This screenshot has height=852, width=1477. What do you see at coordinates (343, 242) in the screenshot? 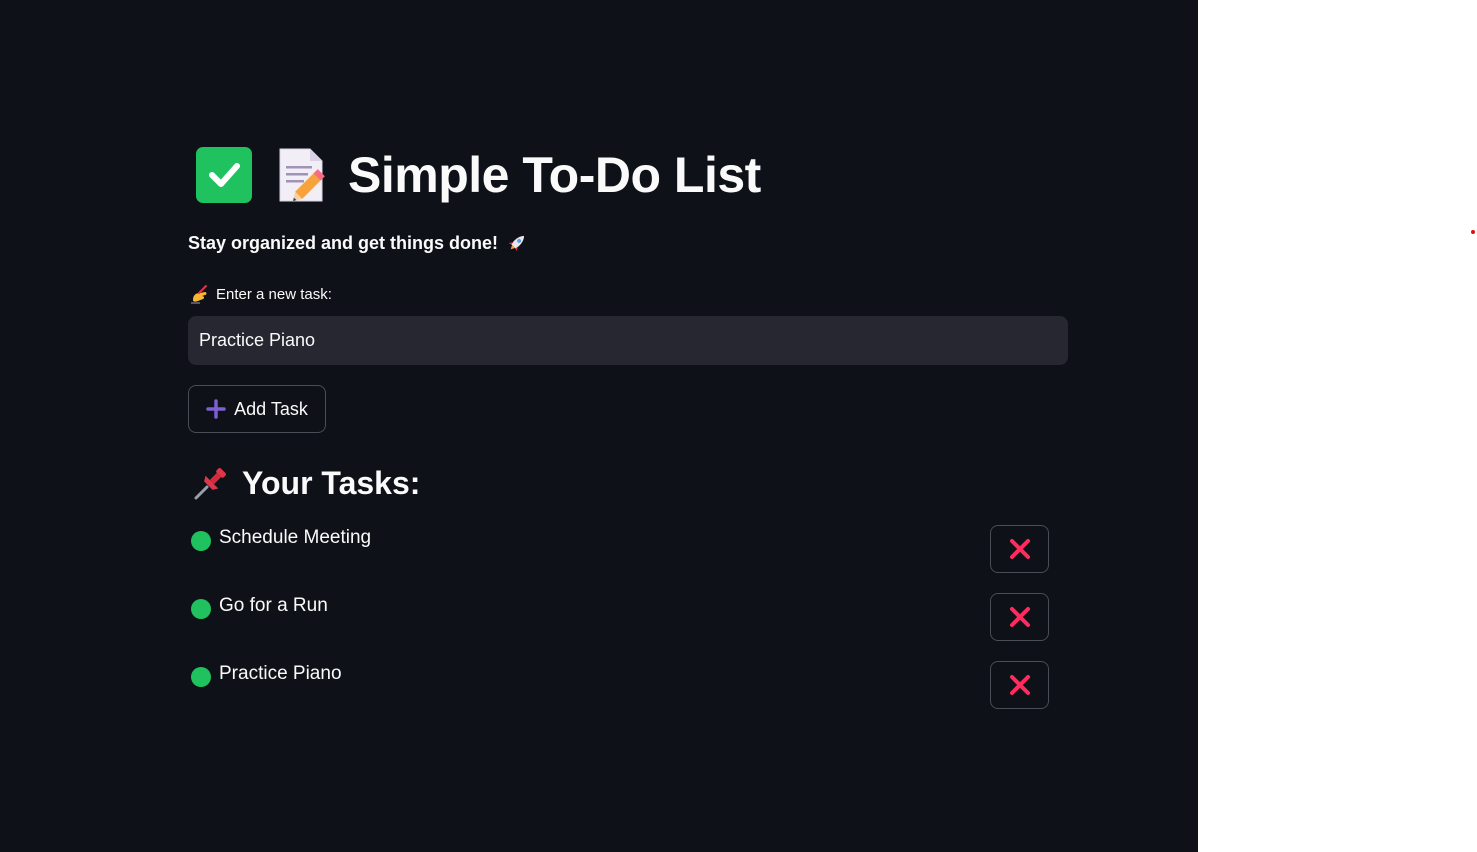
I see `page-subtitle: Stay organized and get things done!` at bounding box center [343, 242].